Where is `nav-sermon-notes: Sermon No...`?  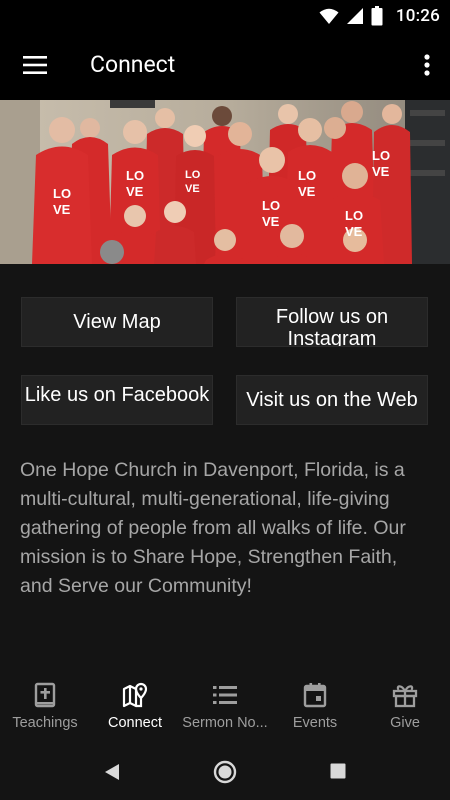
nav-sermon-notes: Sermon No... is located at coordinates (225, 708).